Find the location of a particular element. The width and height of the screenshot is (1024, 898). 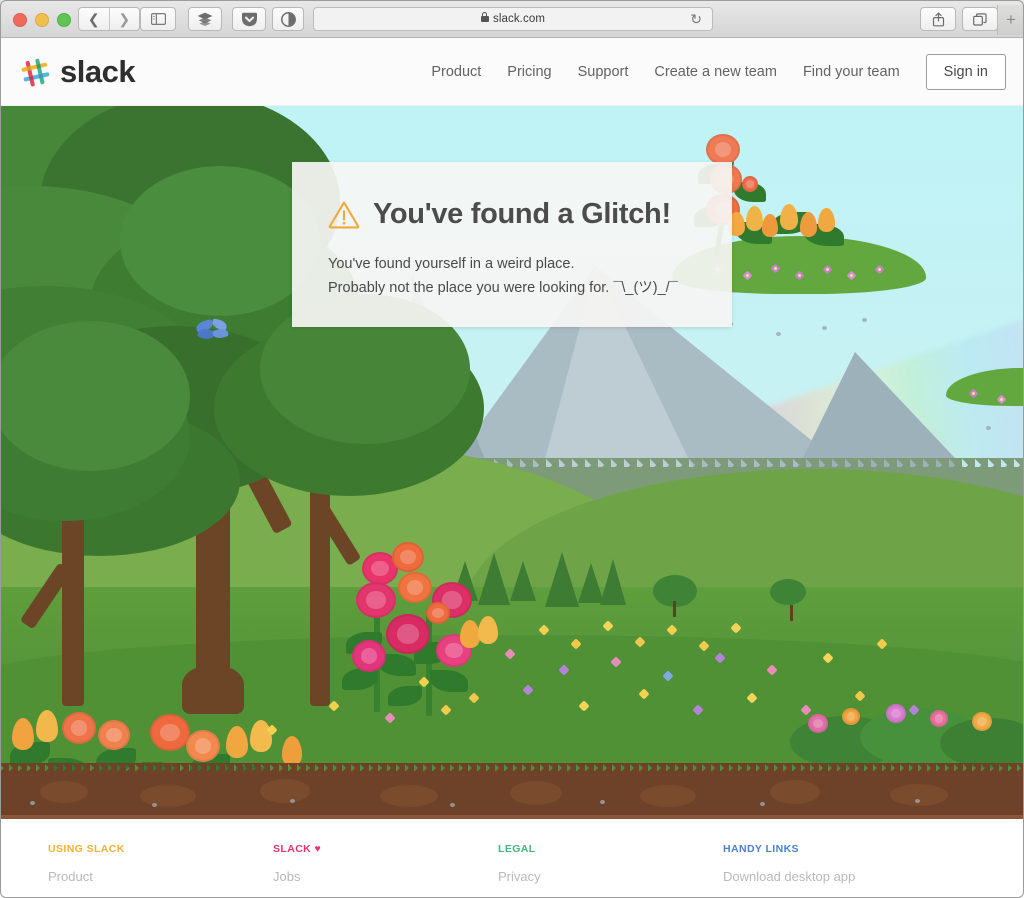

footer-column-legal: LEGAL Privacy is located at coordinates (610, 870).